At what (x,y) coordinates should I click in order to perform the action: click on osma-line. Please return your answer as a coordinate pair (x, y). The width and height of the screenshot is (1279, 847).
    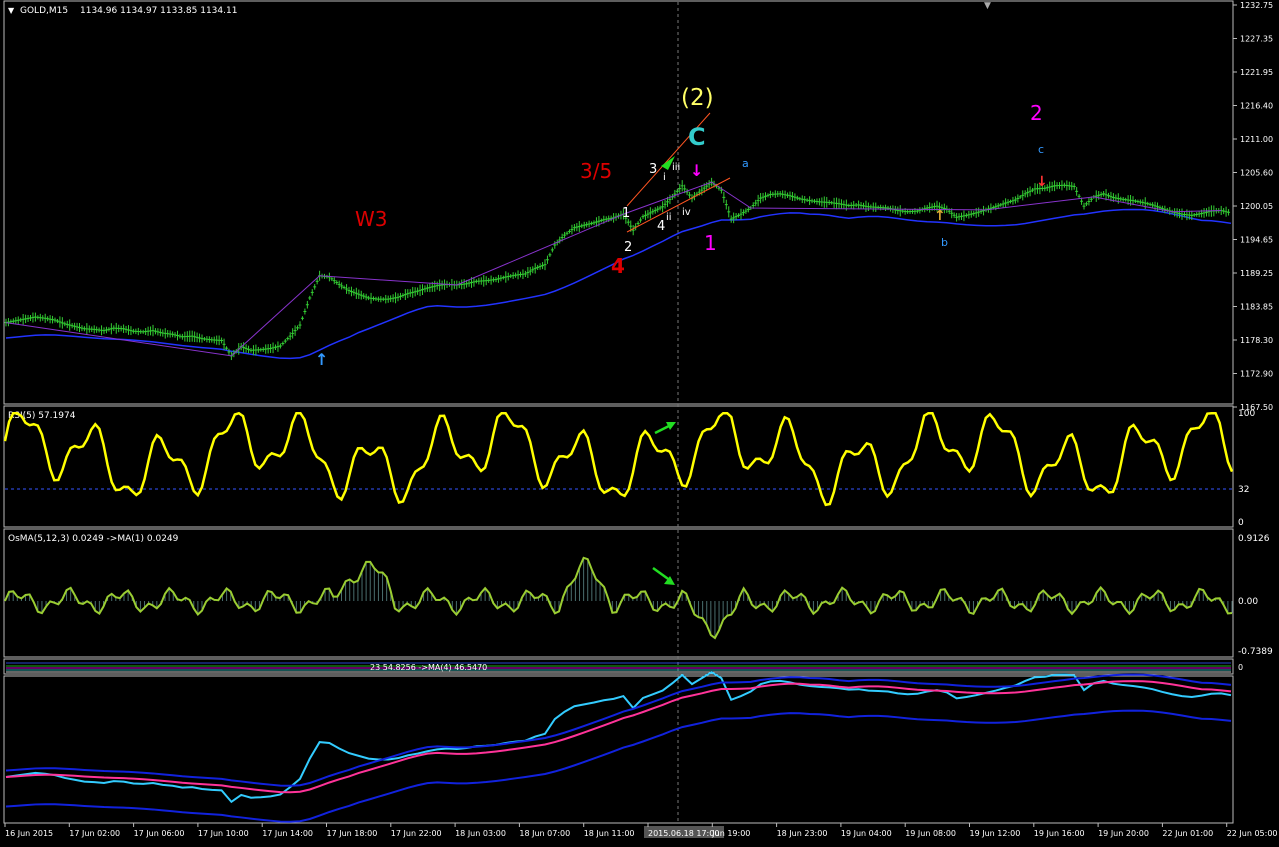
    Looking at the image, I should click on (618, 598).